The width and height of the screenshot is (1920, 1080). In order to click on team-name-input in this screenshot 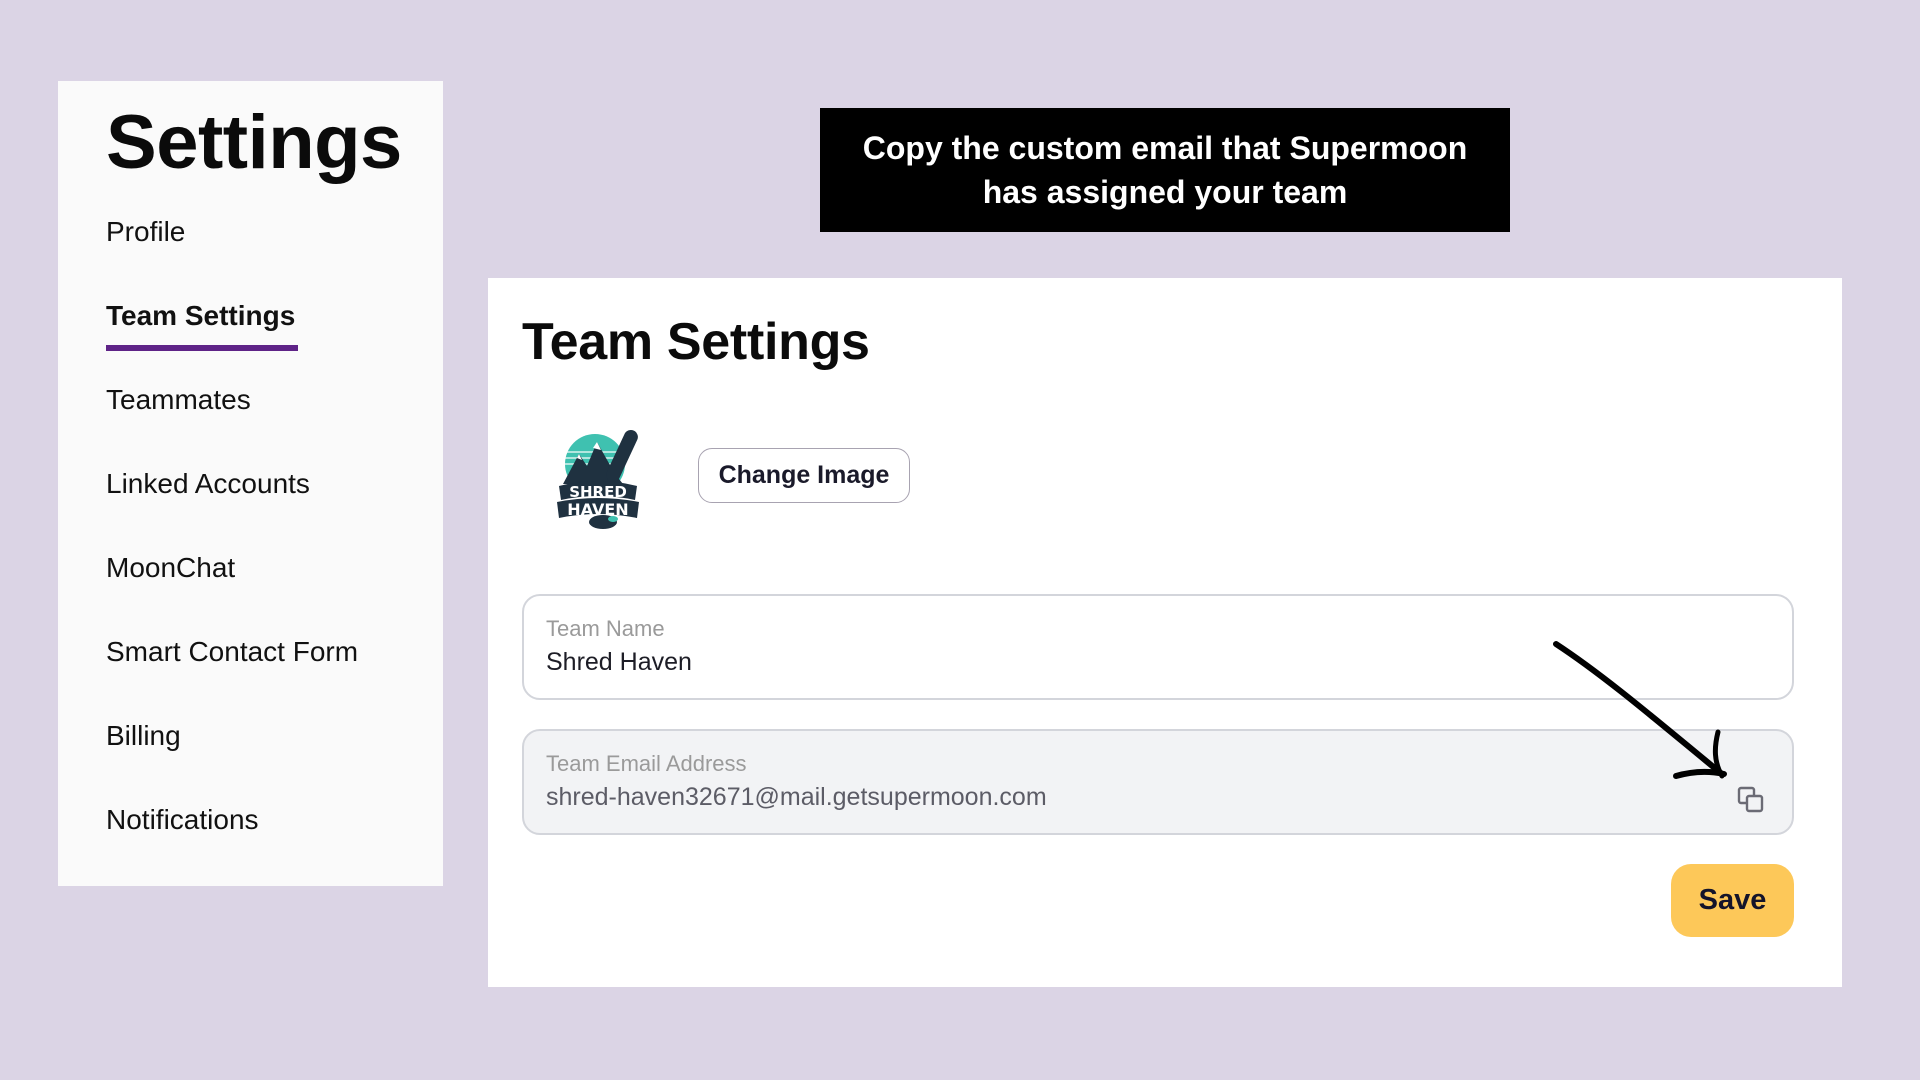, I will do `click(1096, 662)`.